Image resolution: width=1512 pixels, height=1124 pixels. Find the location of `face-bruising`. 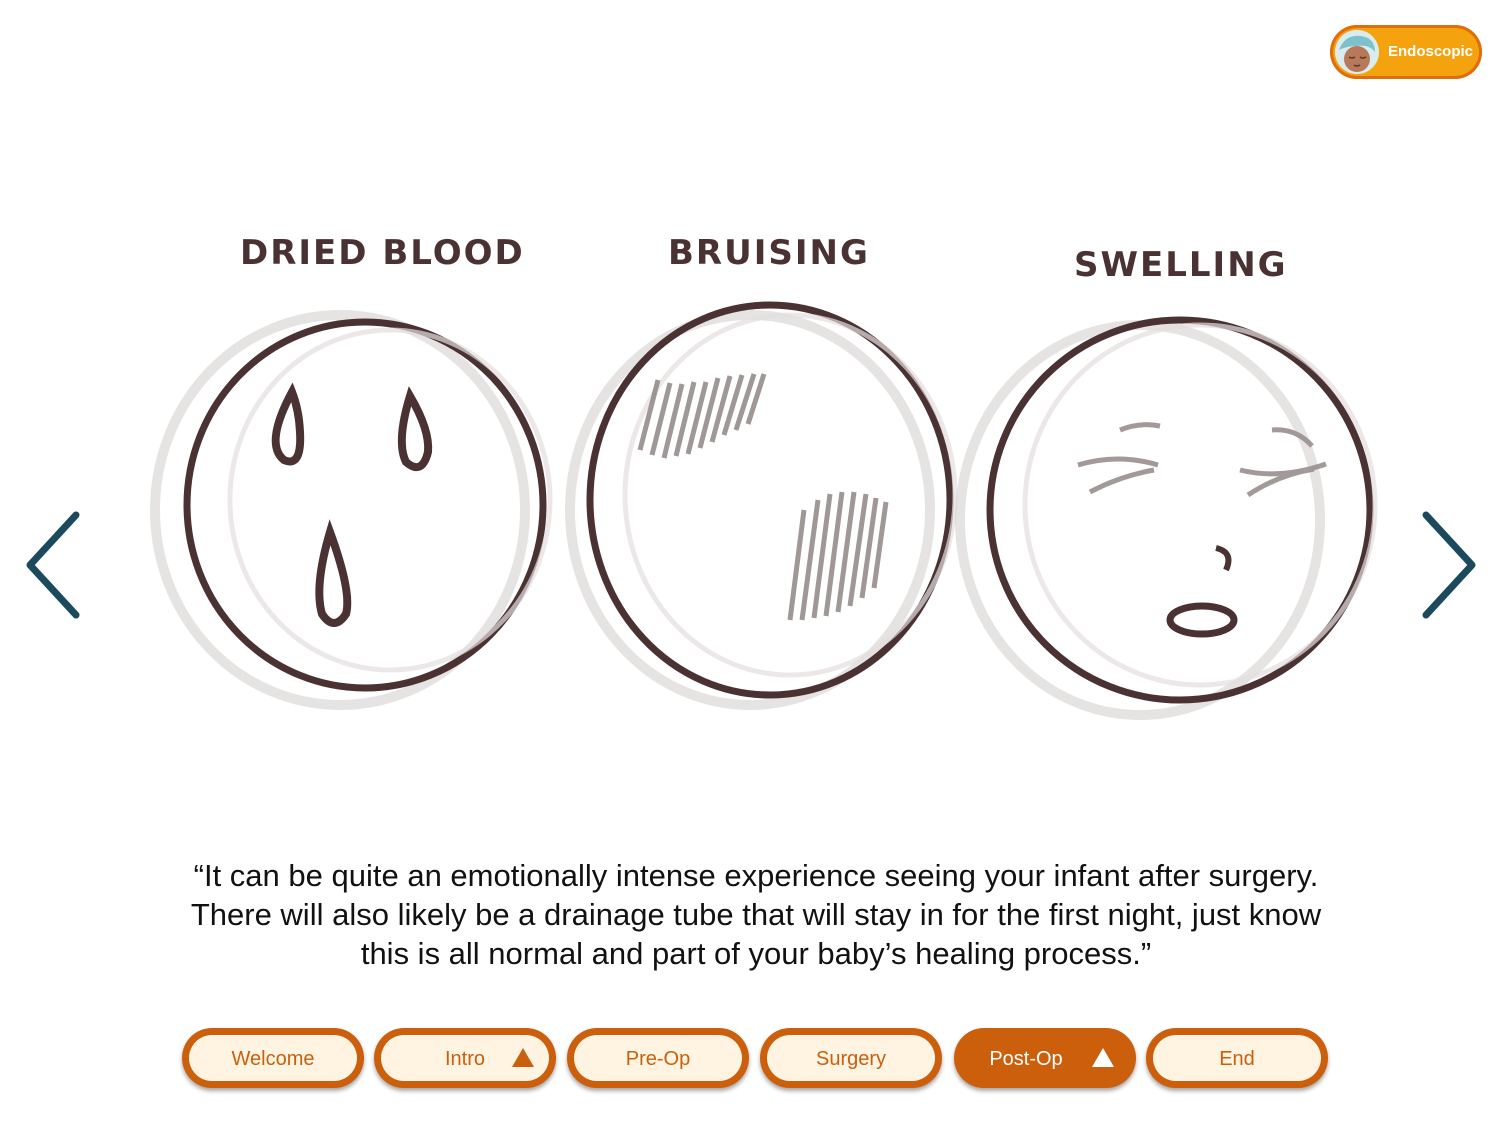

face-bruising is located at coordinates (761, 505).